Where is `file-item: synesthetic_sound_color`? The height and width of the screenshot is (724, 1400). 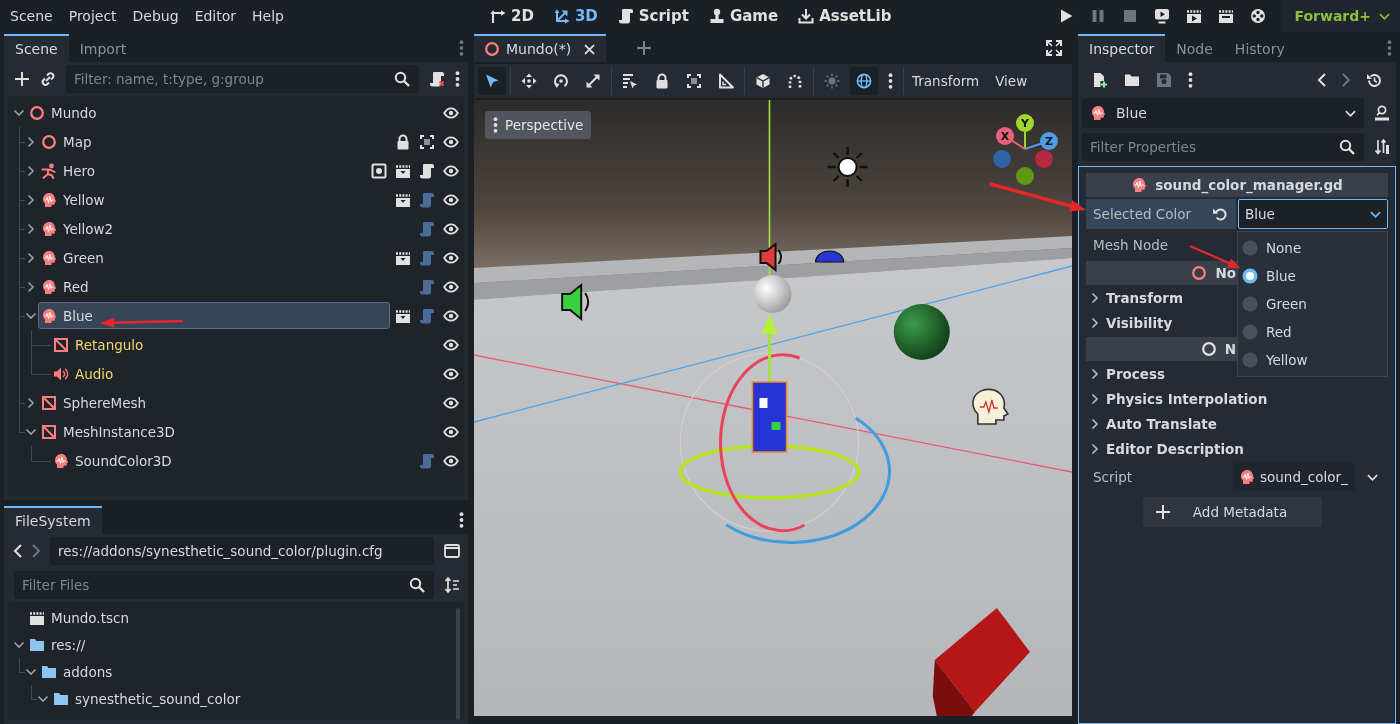
file-item: synesthetic_sound_color is located at coordinates (254, 698).